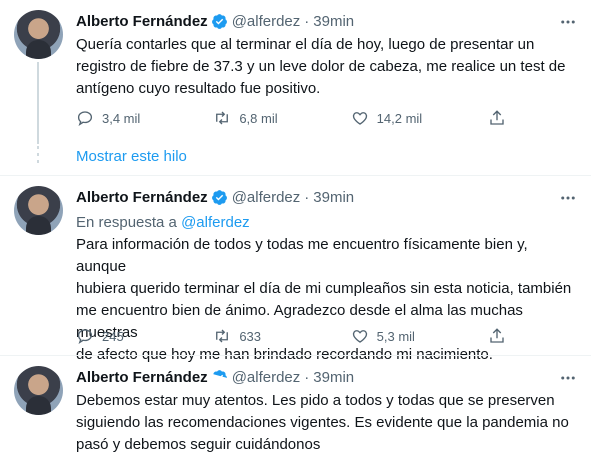 This screenshot has width=591, height=462. What do you see at coordinates (131, 156) in the screenshot?
I see `show-thread-link: Mostrar este hilo` at bounding box center [131, 156].